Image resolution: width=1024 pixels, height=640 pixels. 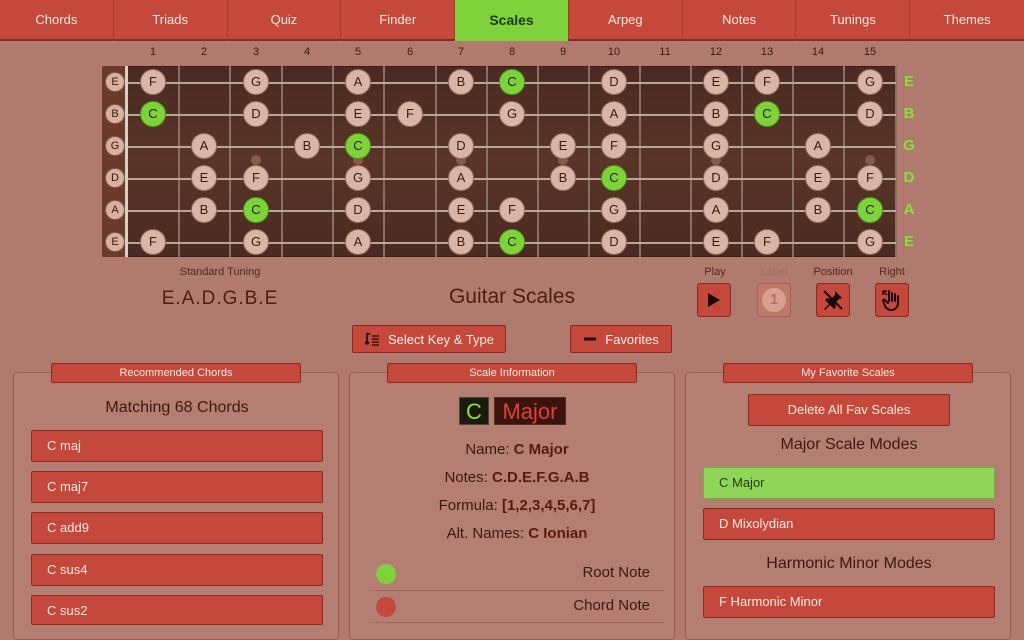 What do you see at coordinates (665, 52) in the screenshot?
I see `fret-number: 11` at bounding box center [665, 52].